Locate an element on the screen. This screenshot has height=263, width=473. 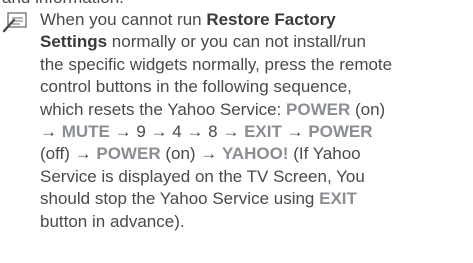
note-text-segment: → 9 → 4 → 8 → is located at coordinates (177, 132).